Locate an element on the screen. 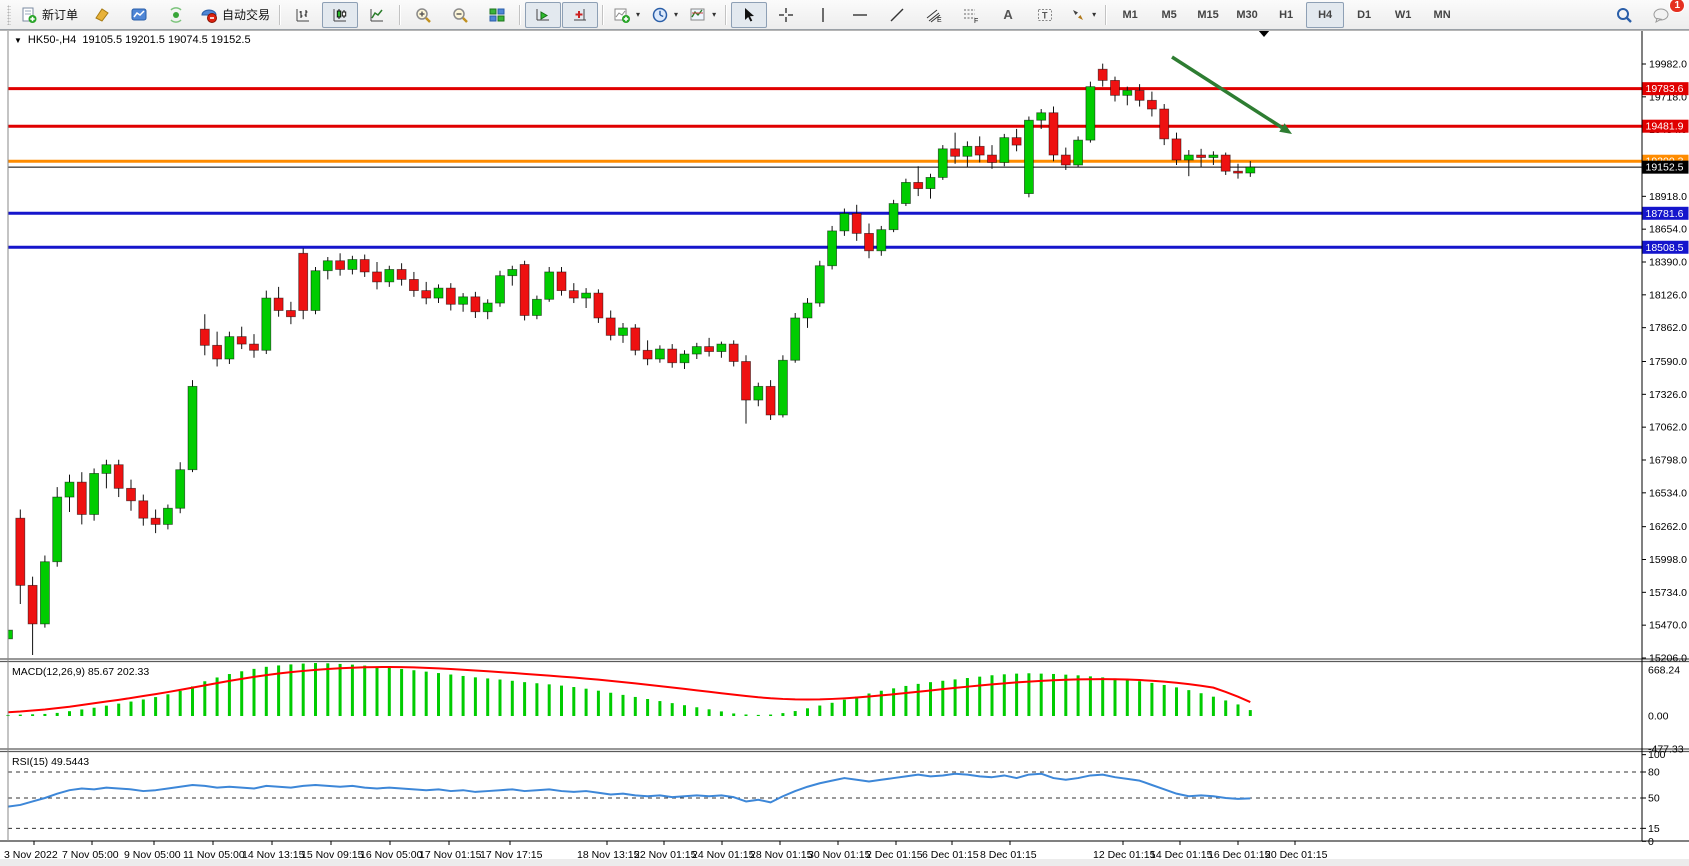  timeframe-h1-button: H1 is located at coordinates (1286, 15).